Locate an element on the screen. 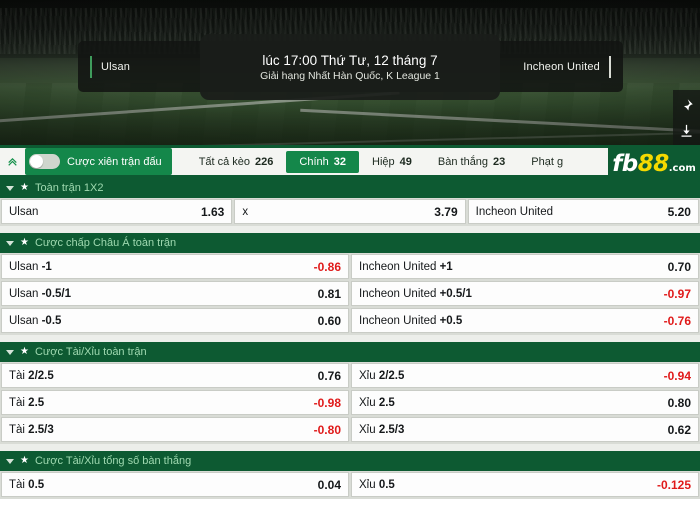 The image size is (700, 520). parlay-switch-knob is located at coordinates (36, 161).